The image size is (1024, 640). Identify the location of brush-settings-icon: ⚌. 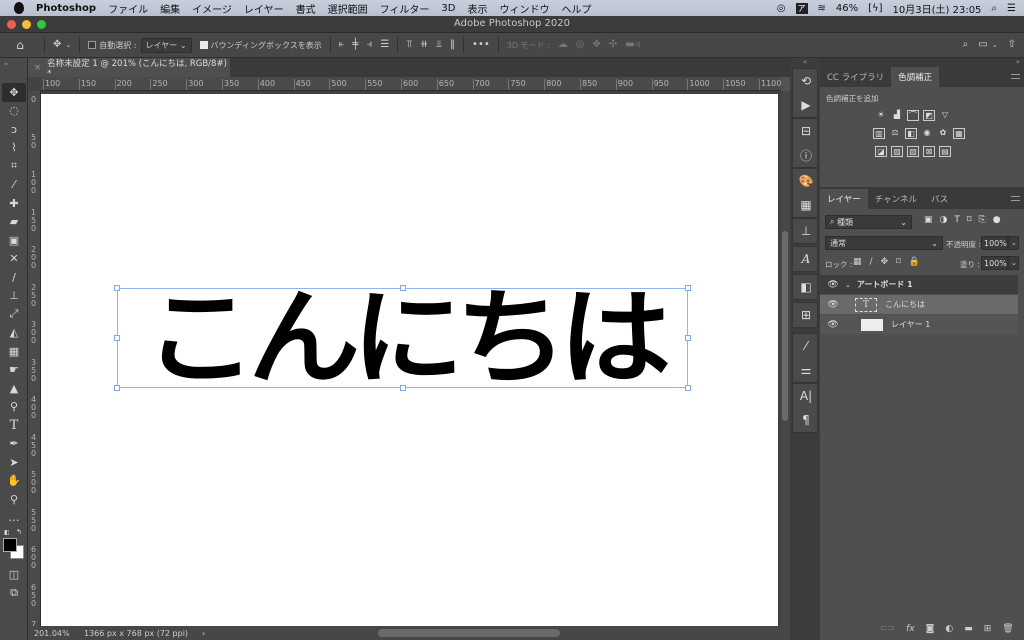
(806, 370).